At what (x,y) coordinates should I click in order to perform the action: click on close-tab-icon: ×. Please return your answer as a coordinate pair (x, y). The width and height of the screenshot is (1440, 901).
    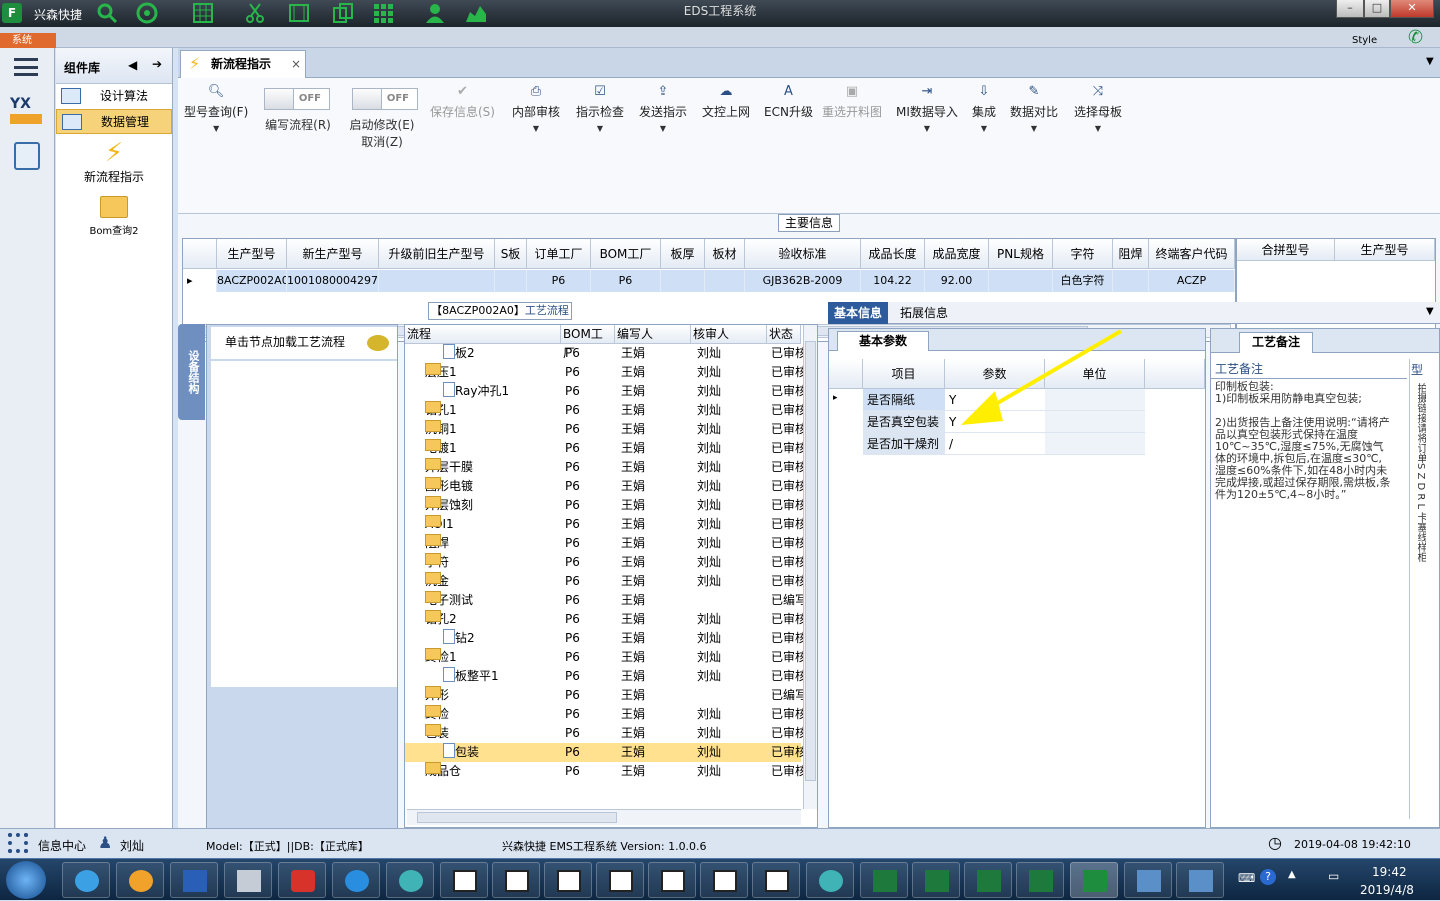
    Looking at the image, I should click on (296, 64).